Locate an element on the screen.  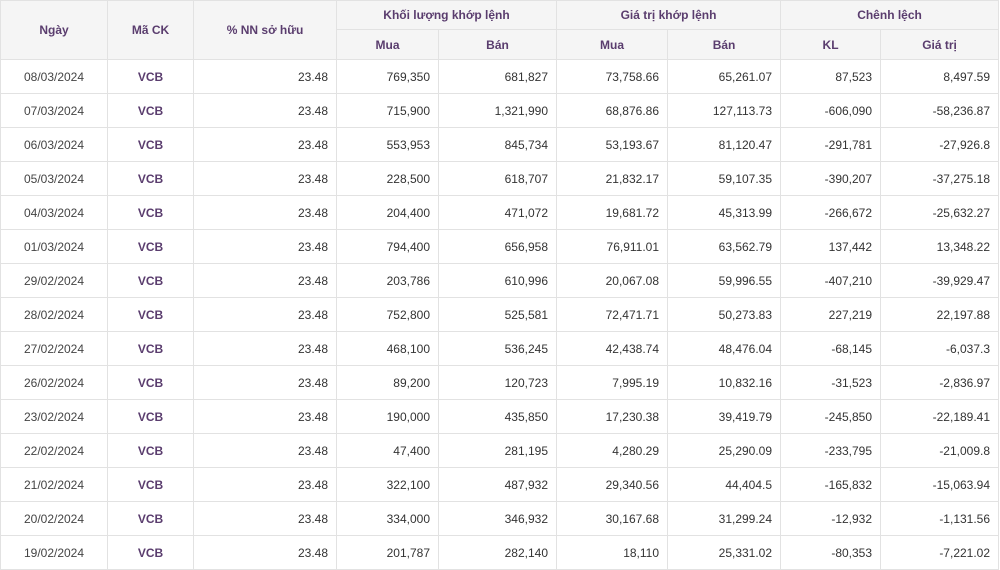
cell-diff-value: -15,063.94 is located at coordinates (940, 484).